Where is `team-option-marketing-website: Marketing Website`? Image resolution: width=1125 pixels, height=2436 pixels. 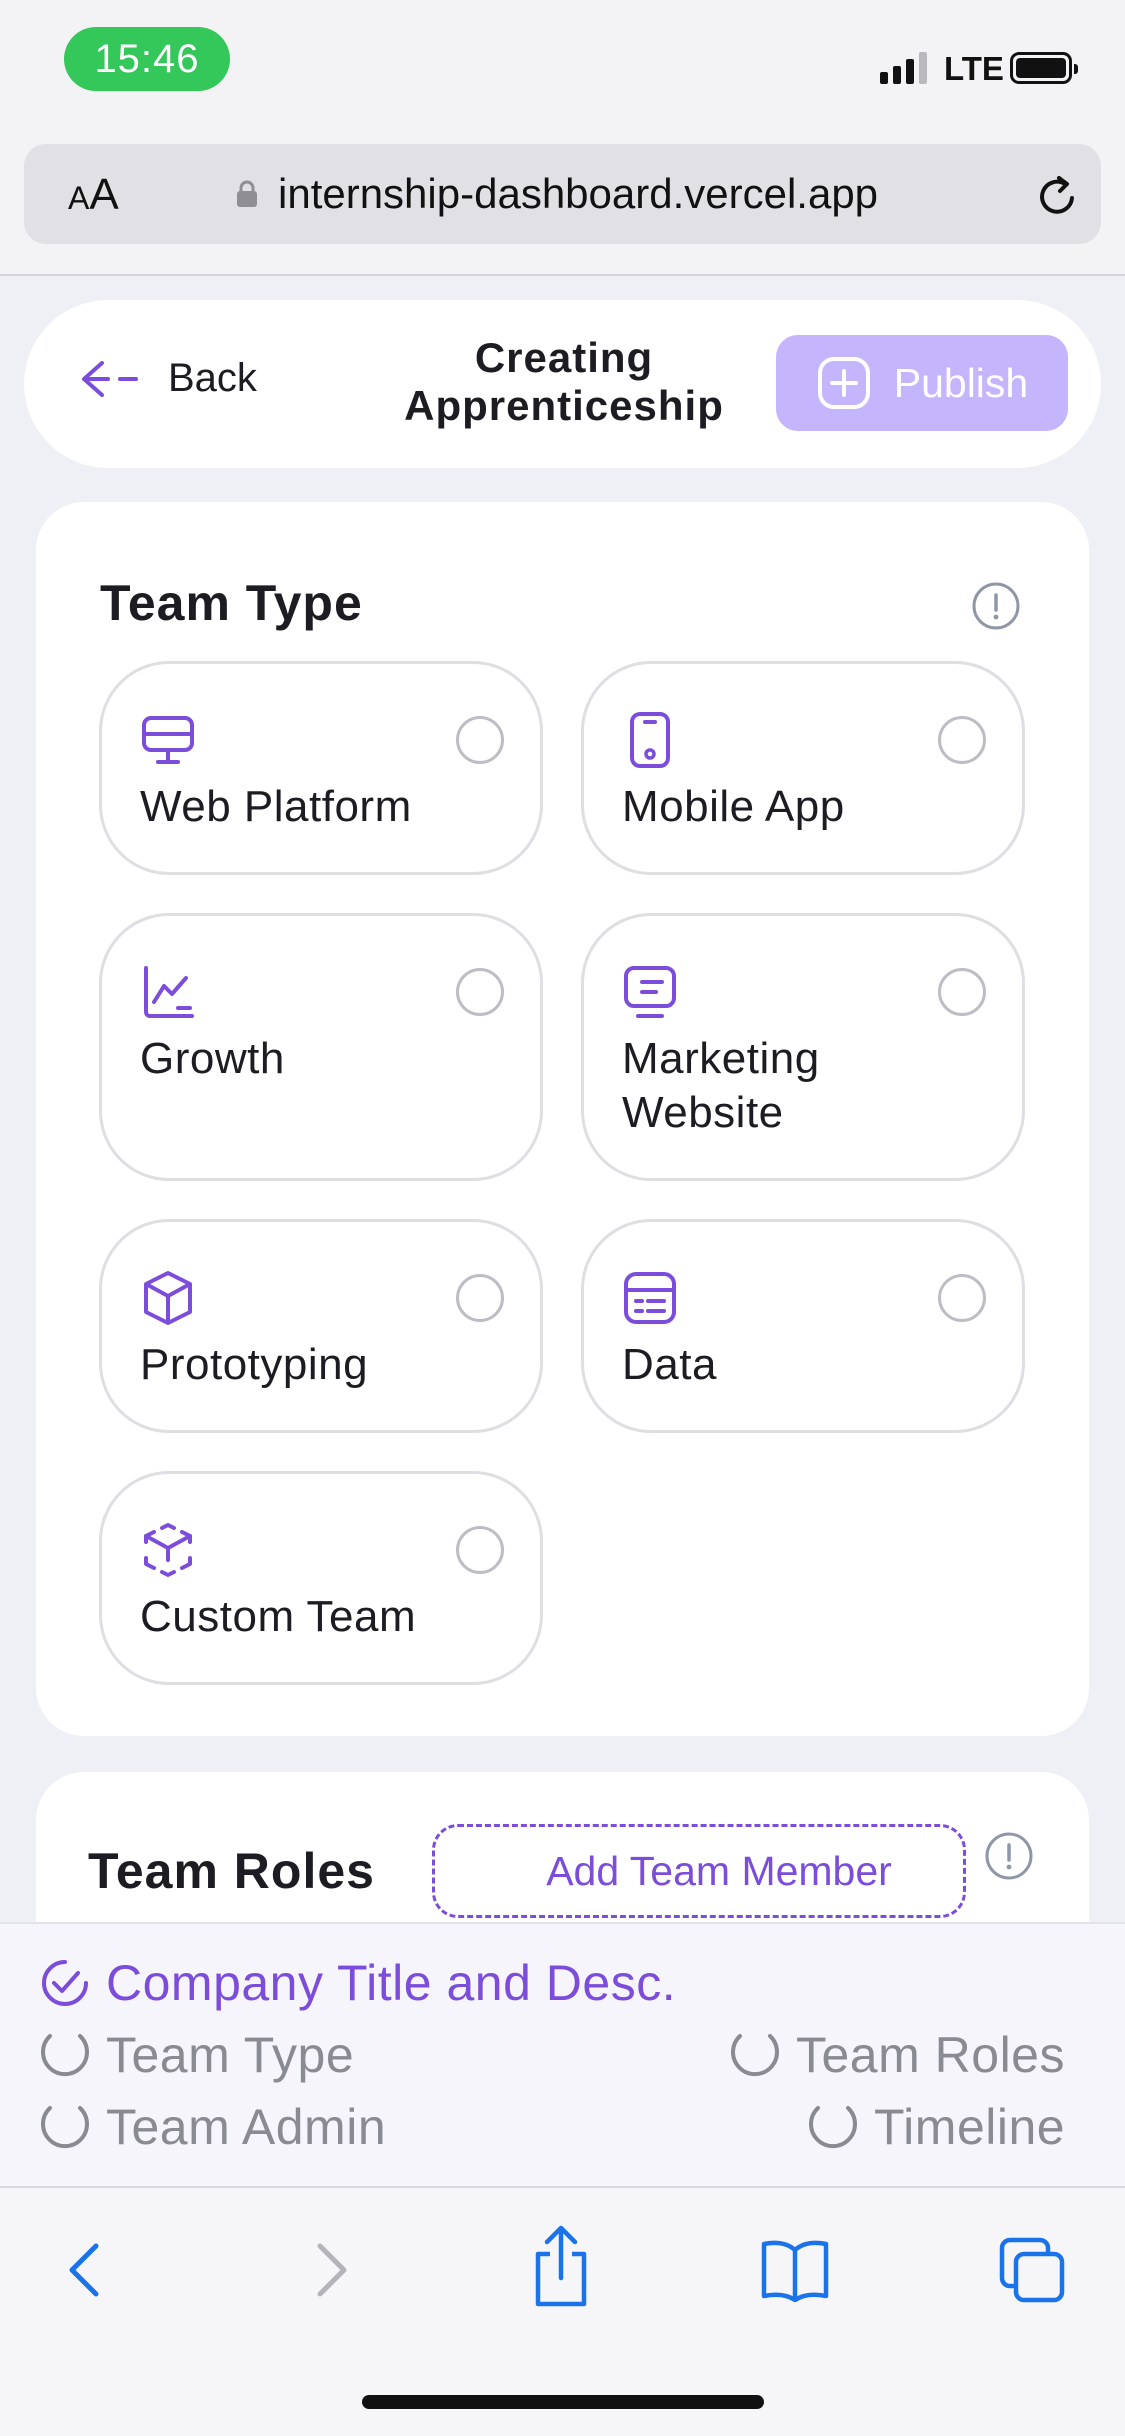 team-option-marketing-website: Marketing Website is located at coordinates (803, 1047).